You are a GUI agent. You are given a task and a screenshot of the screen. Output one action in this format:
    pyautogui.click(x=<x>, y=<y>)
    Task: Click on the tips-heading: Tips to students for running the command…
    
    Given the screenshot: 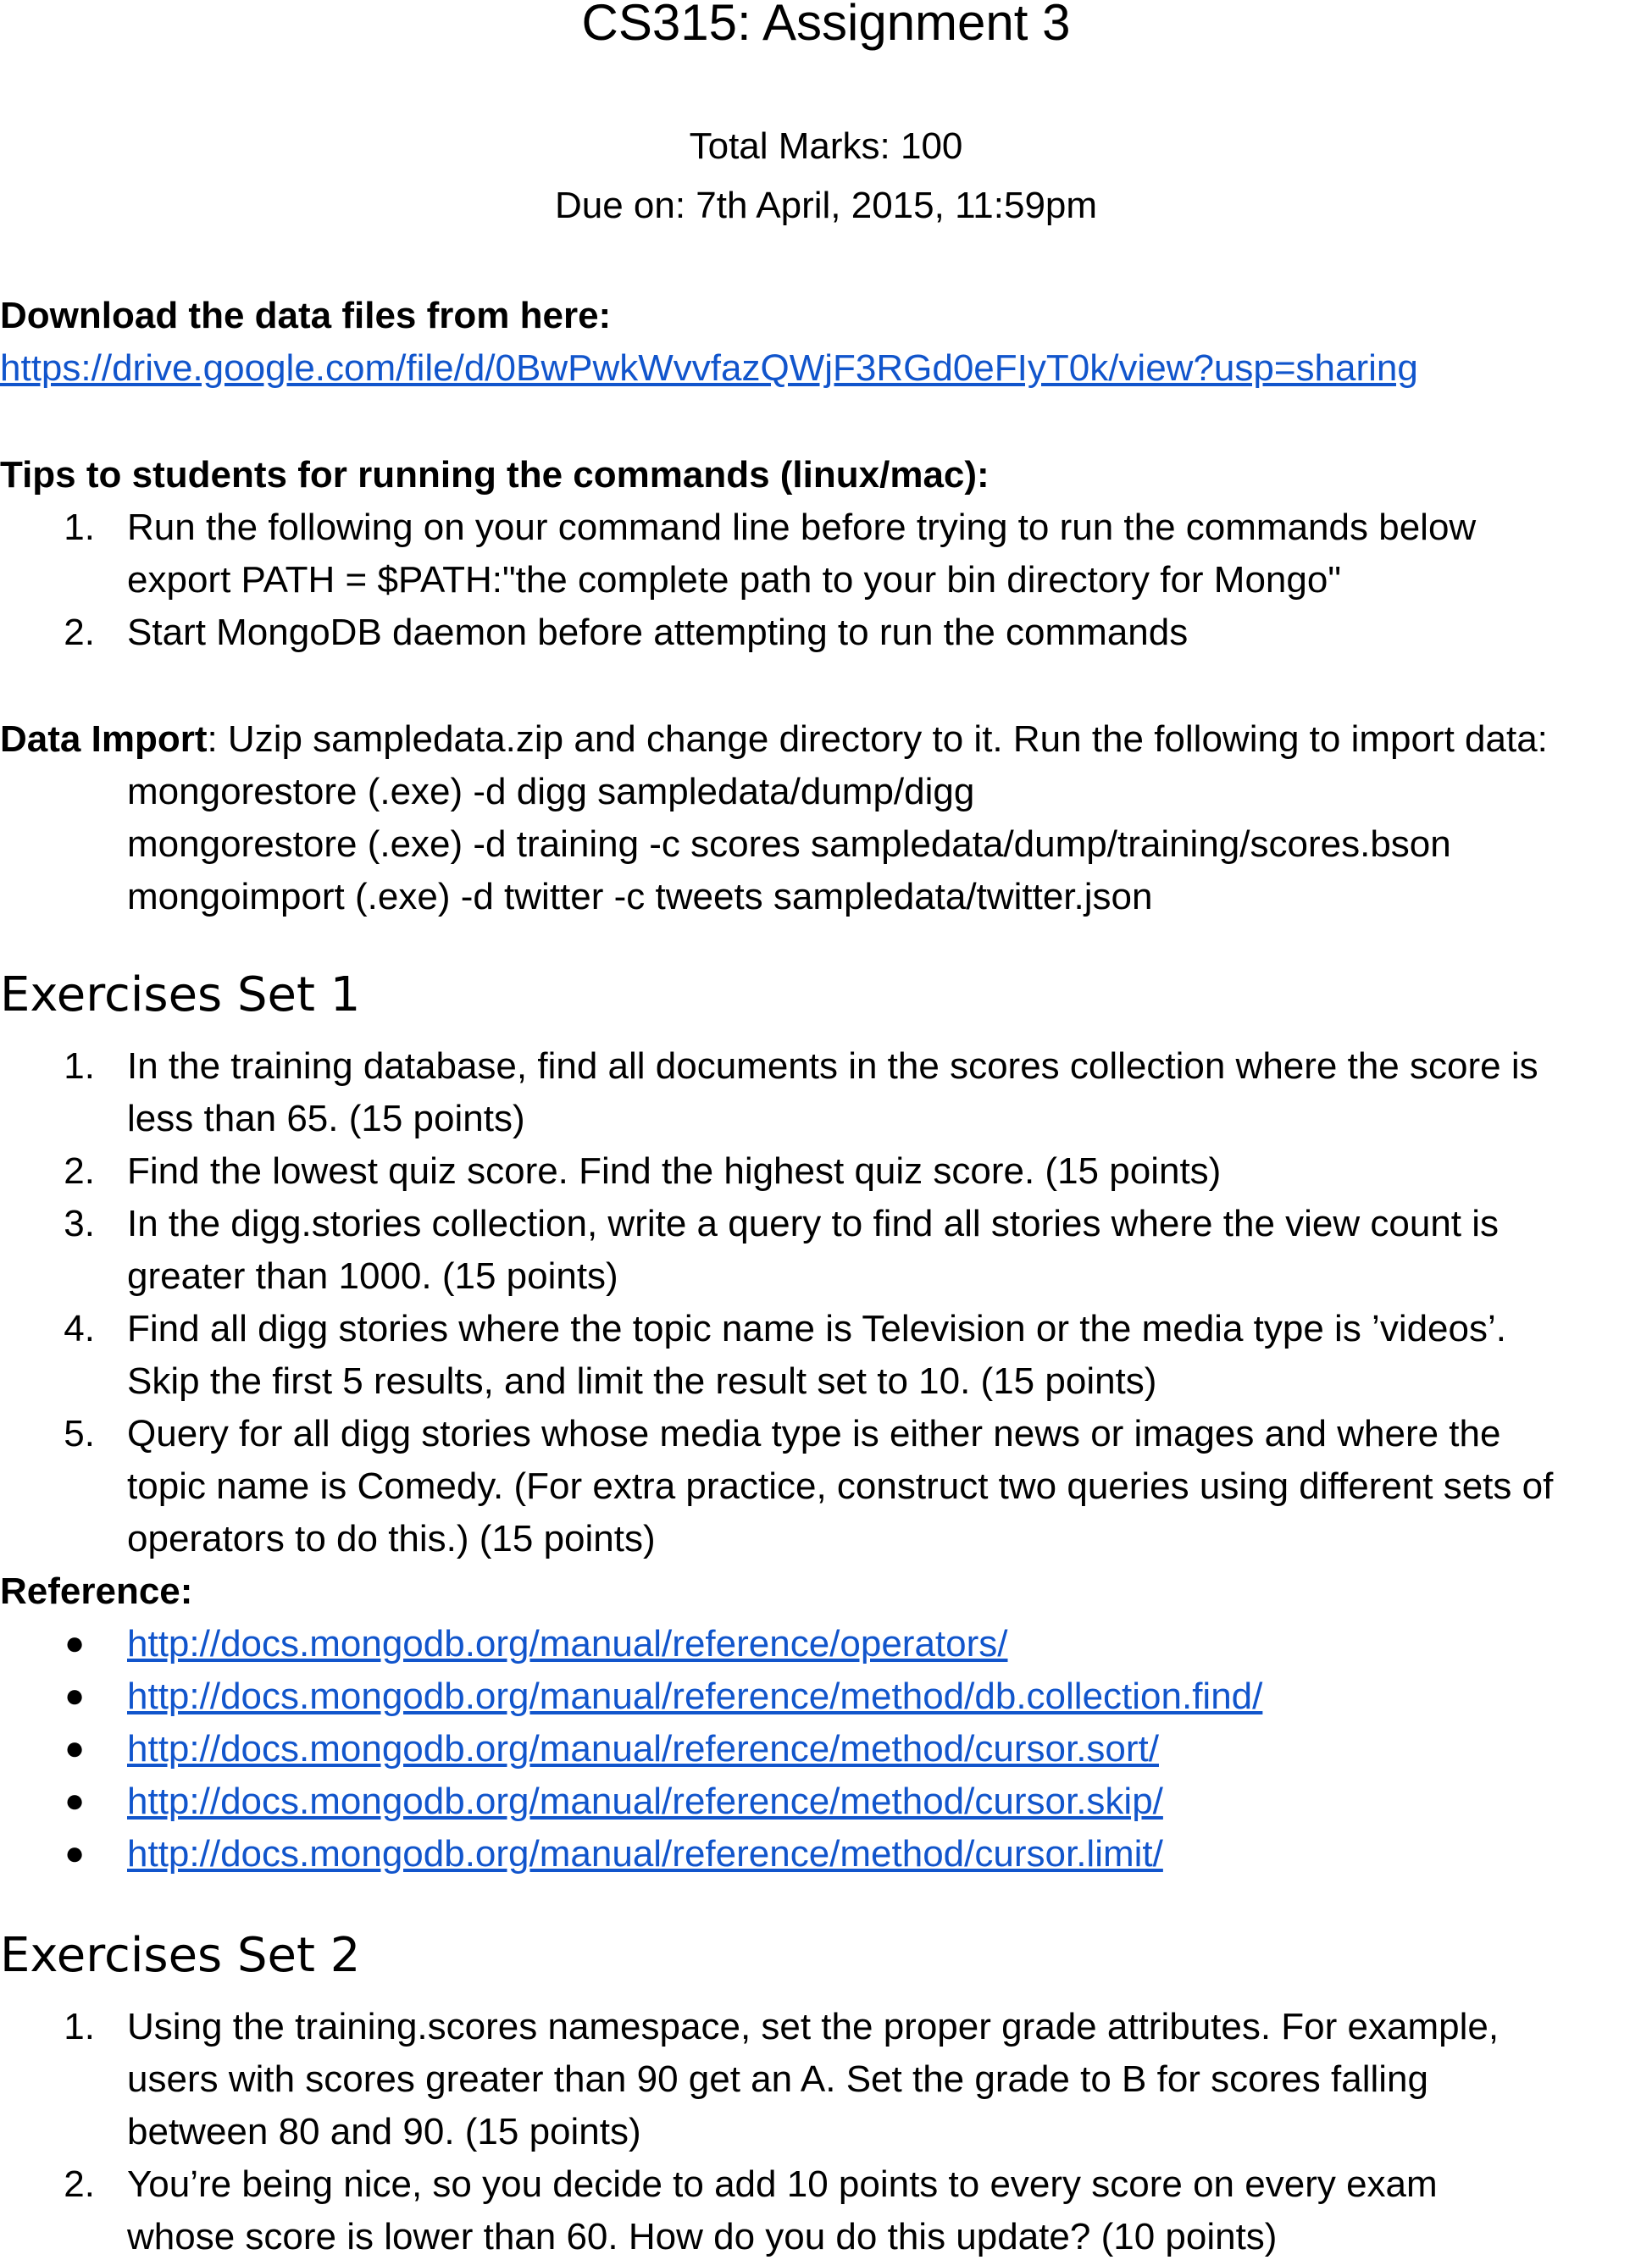 What is the action you would take?
    pyautogui.click(x=495, y=475)
    